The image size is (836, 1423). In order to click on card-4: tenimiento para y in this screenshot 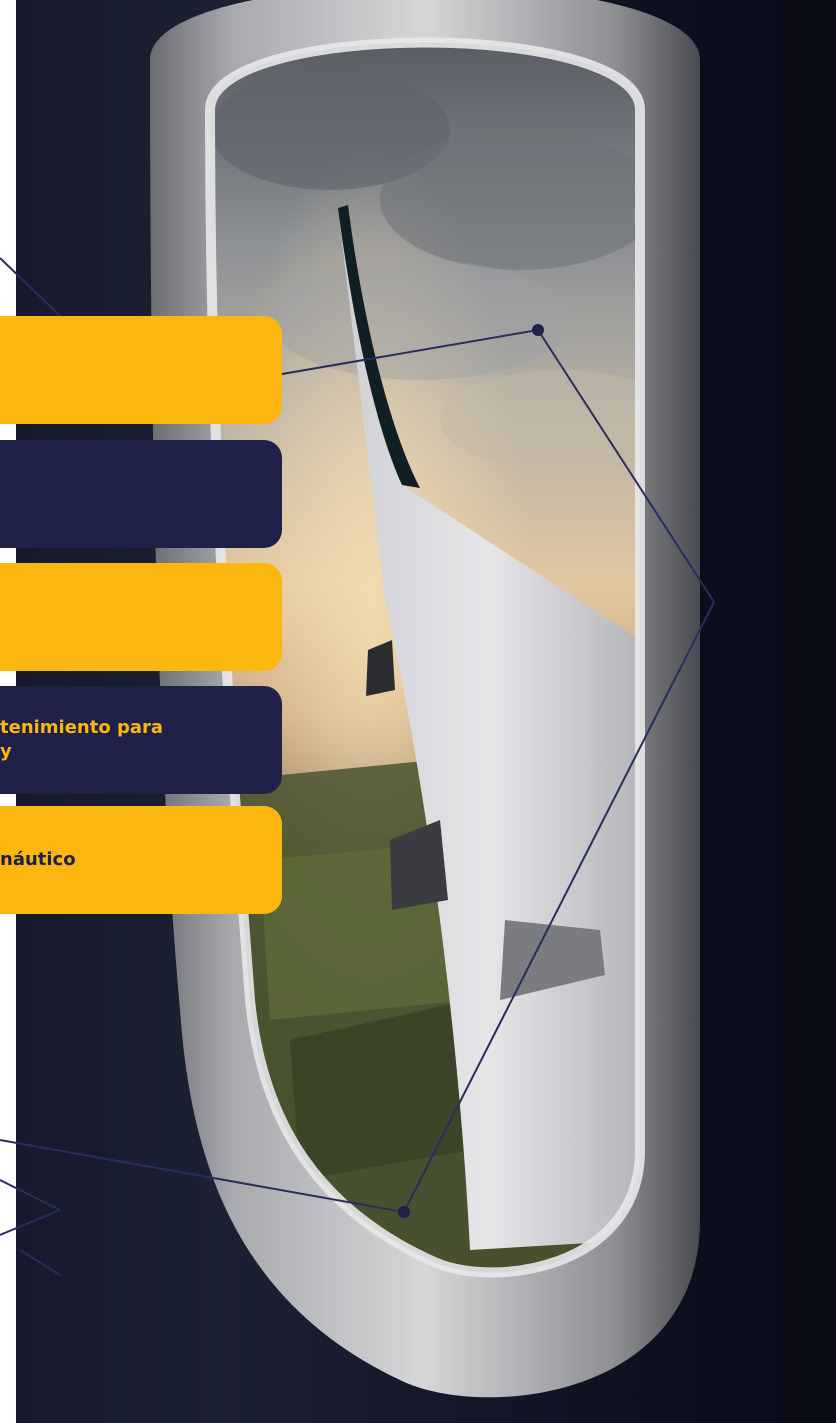, I will do `click(141, 740)`.